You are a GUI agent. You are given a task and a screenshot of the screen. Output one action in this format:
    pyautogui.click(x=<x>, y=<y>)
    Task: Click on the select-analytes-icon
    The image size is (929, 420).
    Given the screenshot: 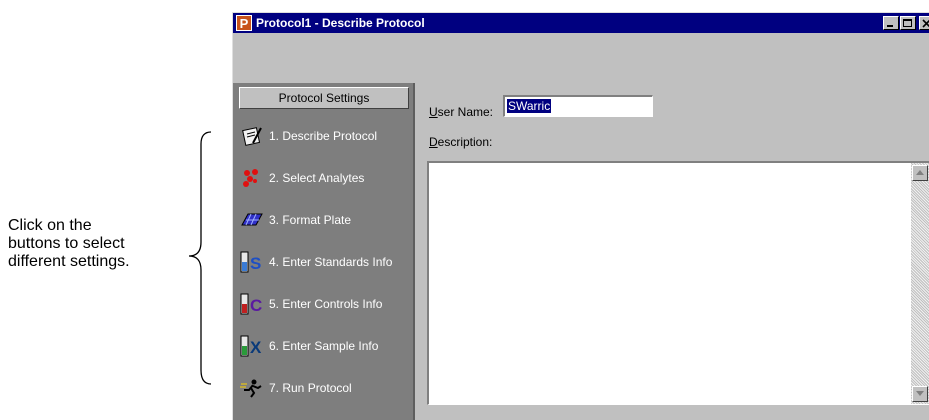 What is the action you would take?
    pyautogui.click(x=252, y=178)
    